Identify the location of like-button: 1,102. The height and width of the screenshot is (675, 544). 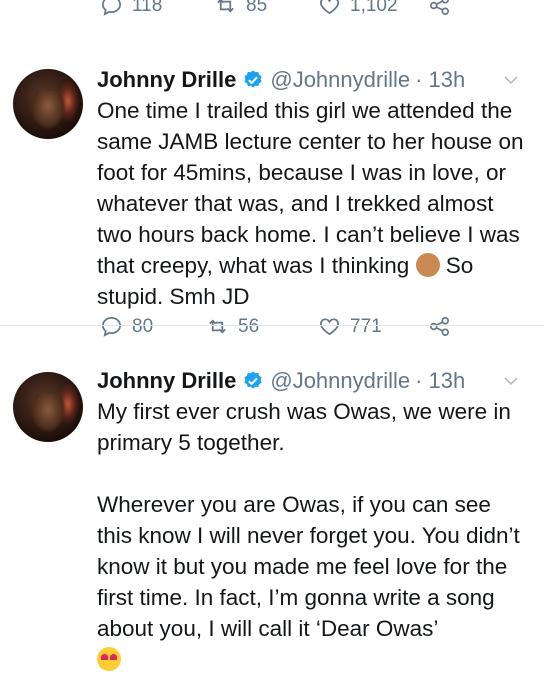
(358, 8).